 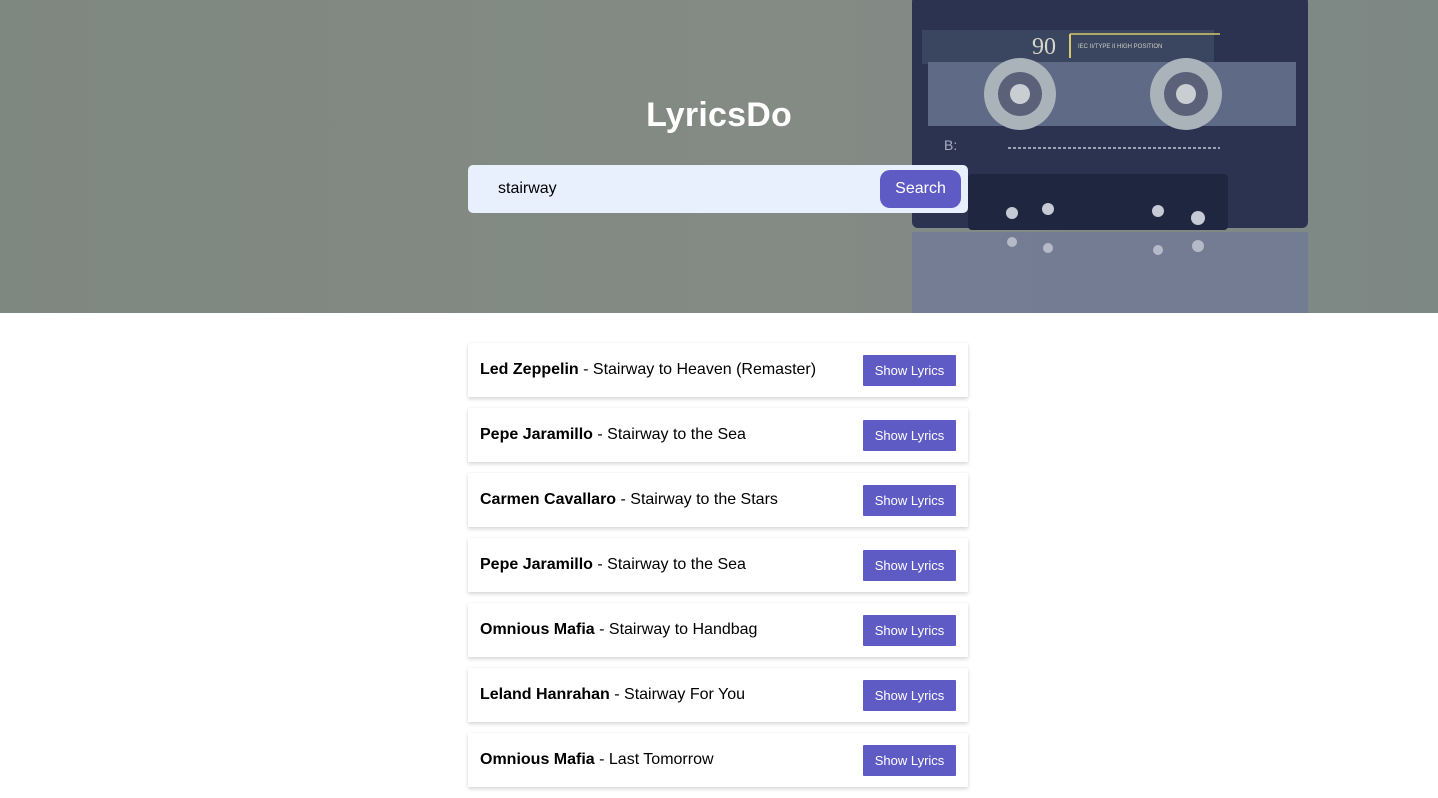 I want to click on result-text: Omnious Mafia - Stairway to Handbag, so click(x=618, y=630).